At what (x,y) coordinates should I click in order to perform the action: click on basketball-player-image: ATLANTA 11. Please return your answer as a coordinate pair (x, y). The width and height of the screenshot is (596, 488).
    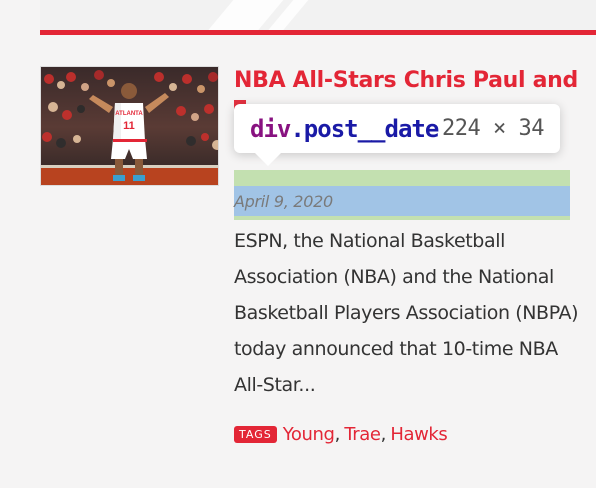
    Looking at the image, I should click on (129, 126).